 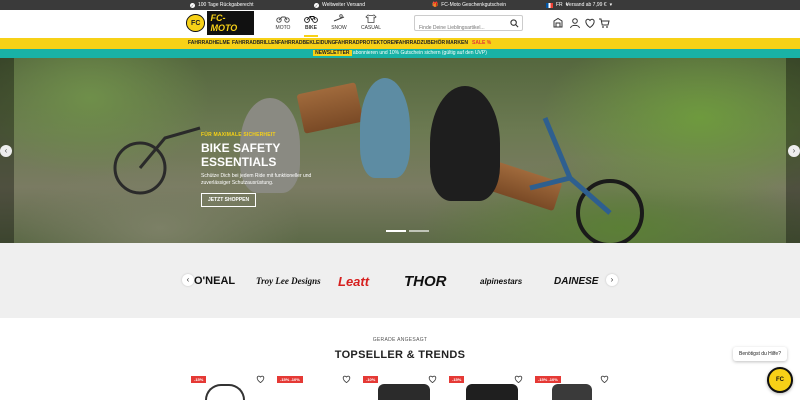 I want to click on hero-next-arrow: ›, so click(x=794, y=151).